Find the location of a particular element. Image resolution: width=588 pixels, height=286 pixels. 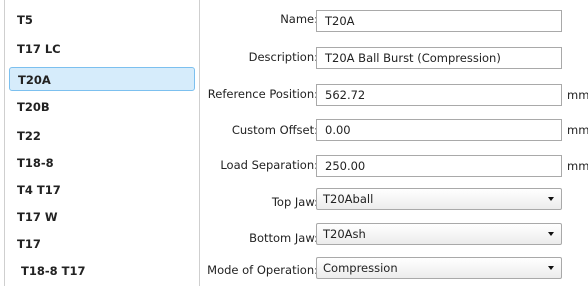

mode-of-operation-value: Compression is located at coordinates (360, 268).